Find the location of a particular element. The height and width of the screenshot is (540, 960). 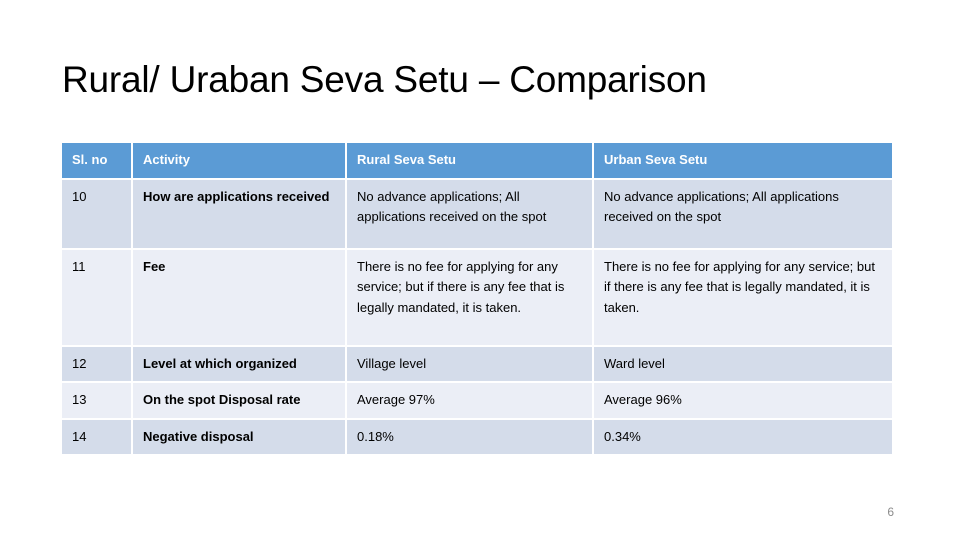

table-row: 14 Negative disposal 0.18% 0.34% is located at coordinates (477, 437).